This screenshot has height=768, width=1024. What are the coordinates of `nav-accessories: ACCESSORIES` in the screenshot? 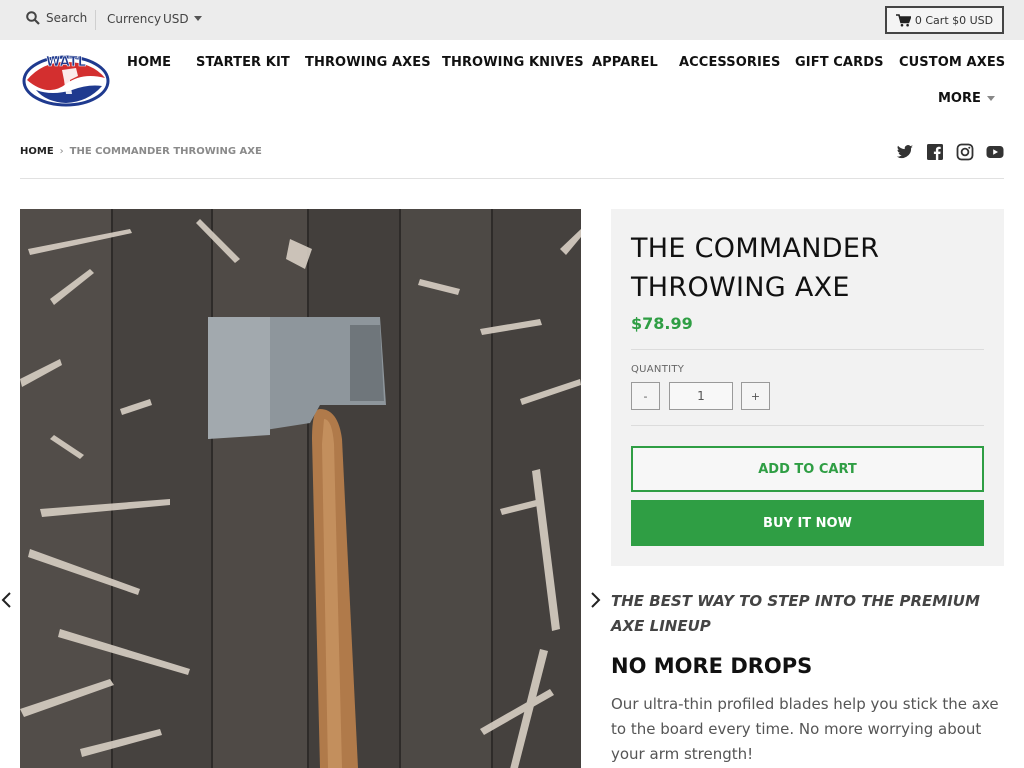 It's located at (729, 62).